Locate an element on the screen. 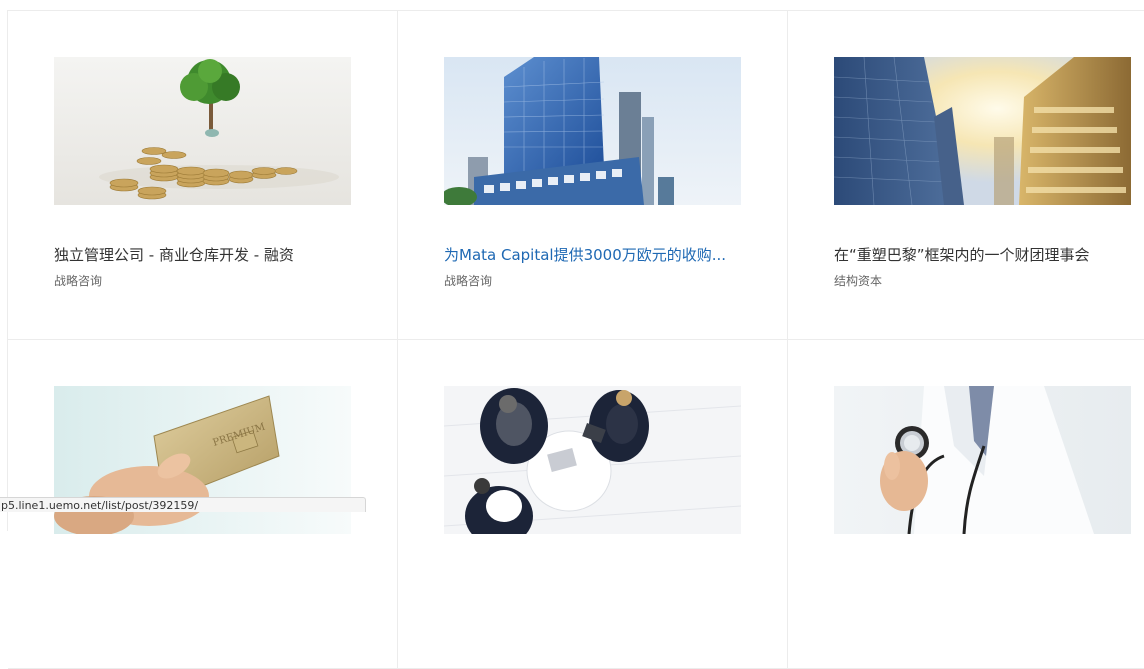 This screenshot has width=1144, height=669. glass-tower-image is located at coordinates (592, 131).